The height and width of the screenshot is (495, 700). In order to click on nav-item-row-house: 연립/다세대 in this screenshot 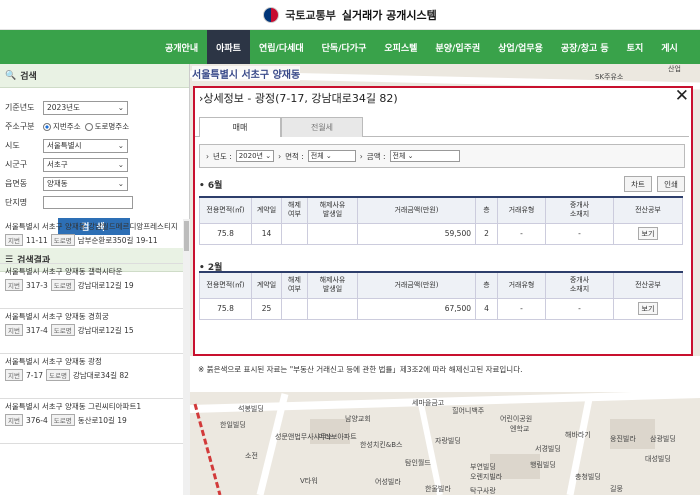, I will do `click(281, 47)`.